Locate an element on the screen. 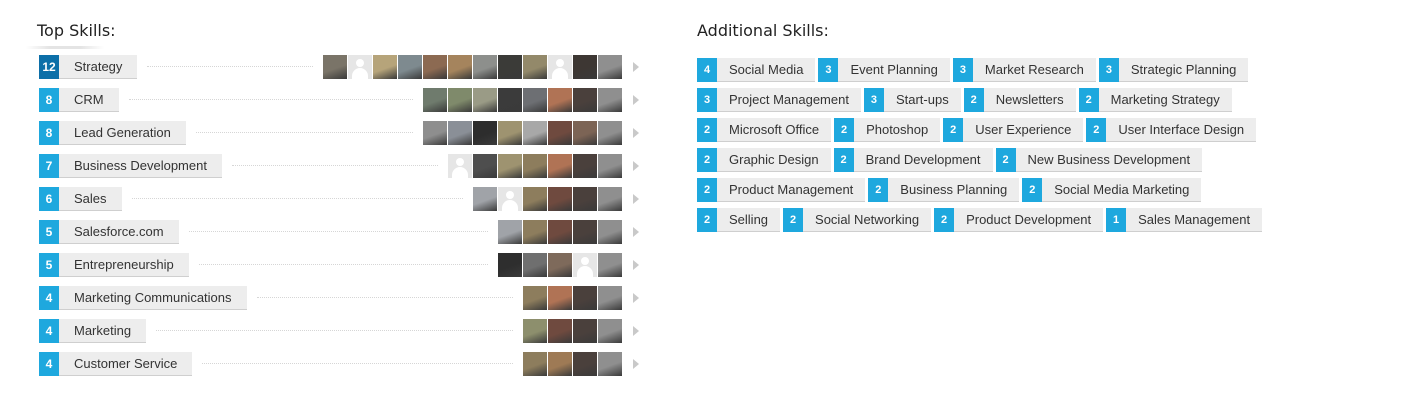 The width and height of the screenshot is (1418, 401). skill-pill: Entrepreneurship is located at coordinates (124, 265).